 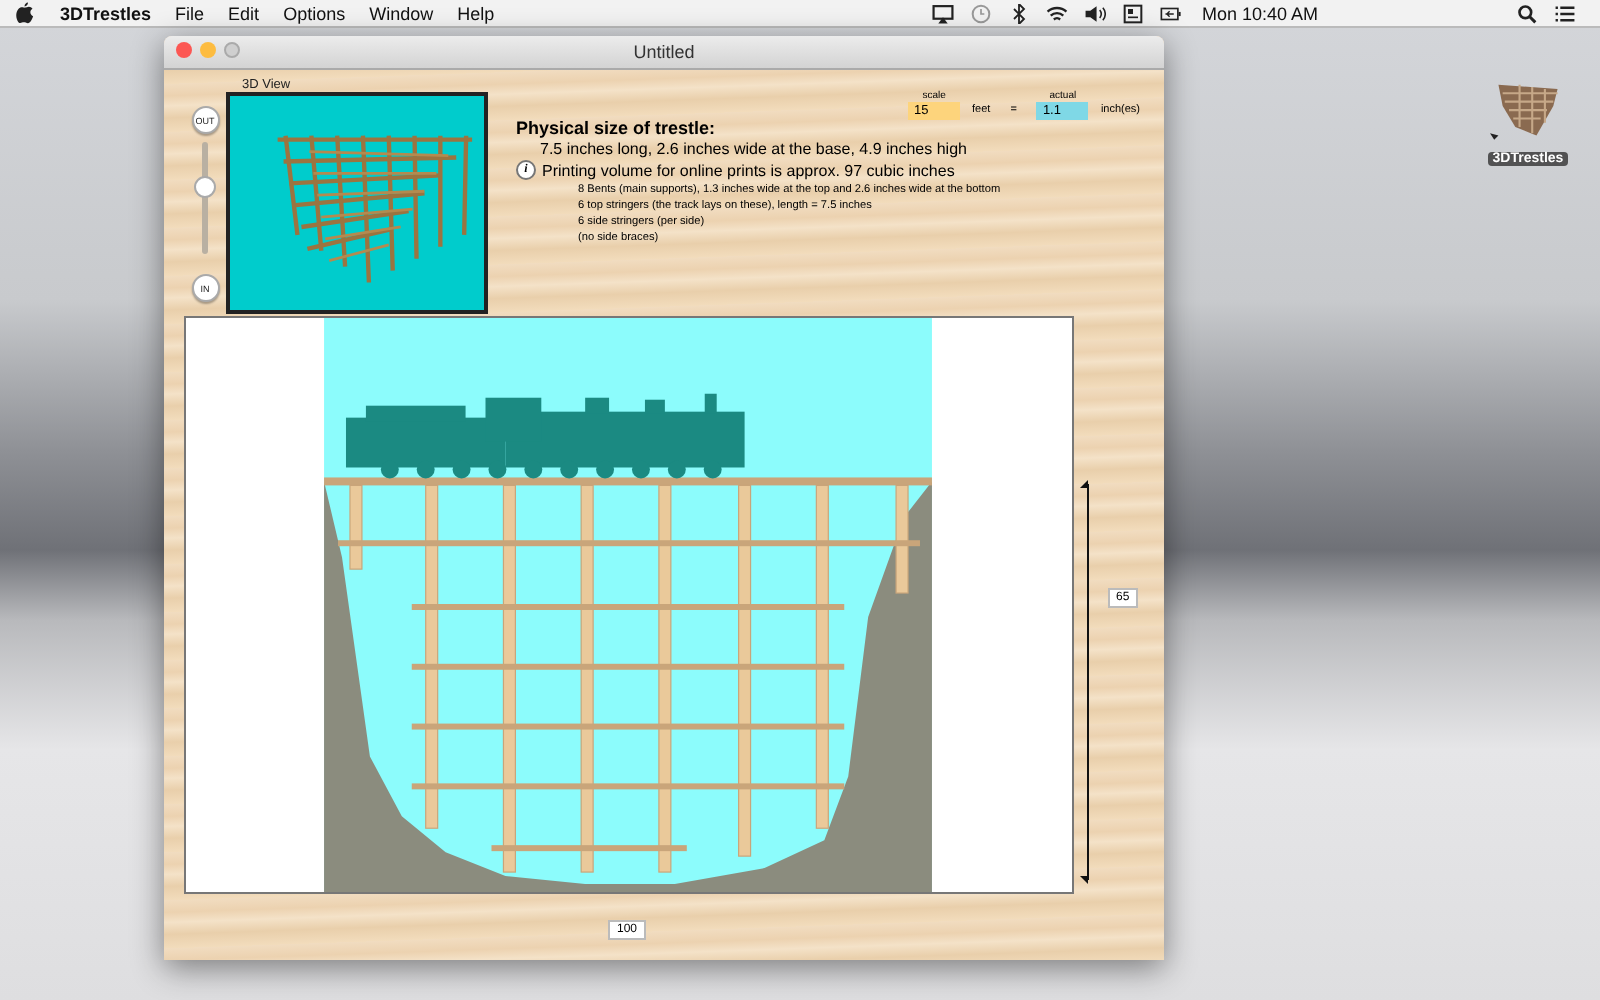 What do you see at coordinates (1132, 13) in the screenshot?
I see `id-card-icon` at bounding box center [1132, 13].